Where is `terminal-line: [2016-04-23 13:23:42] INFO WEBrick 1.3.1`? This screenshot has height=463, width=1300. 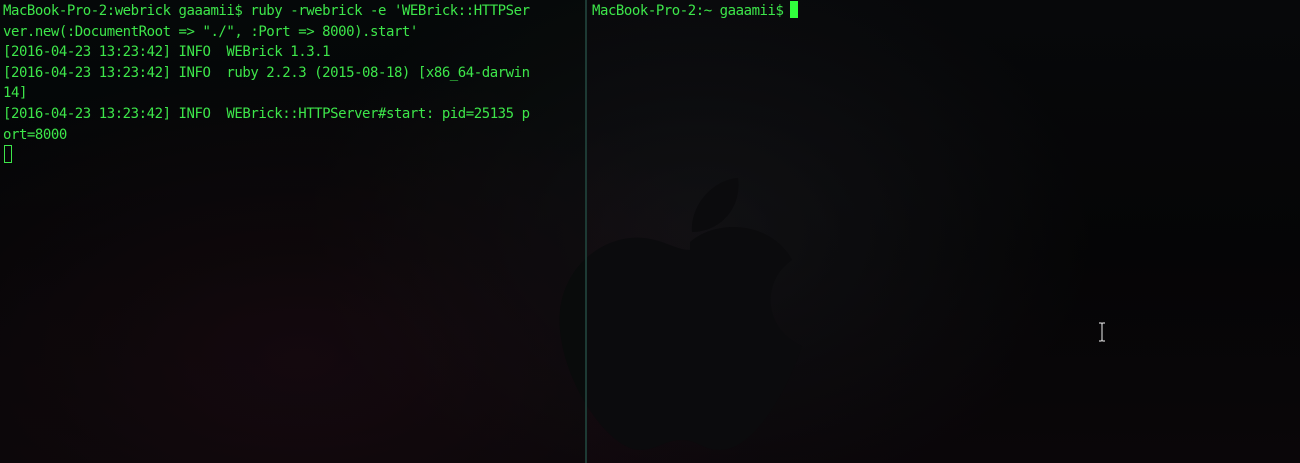
terminal-line: [2016-04-23 13:23:42] INFO WEBrick 1.3.1 is located at coordinates (167, 52).